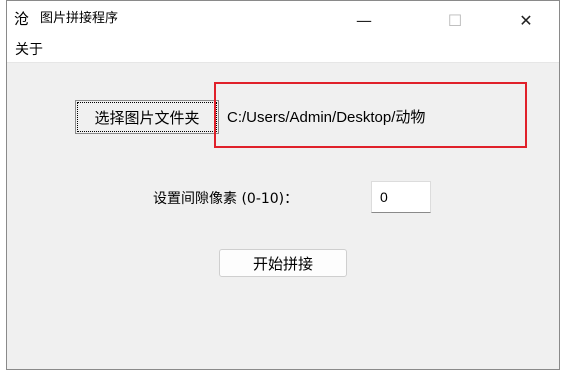  What do you see at coordinates (283, 263) in the screenshot?
I see `start-stitching-button: 开始拼接` at bounding box center [283, 263].